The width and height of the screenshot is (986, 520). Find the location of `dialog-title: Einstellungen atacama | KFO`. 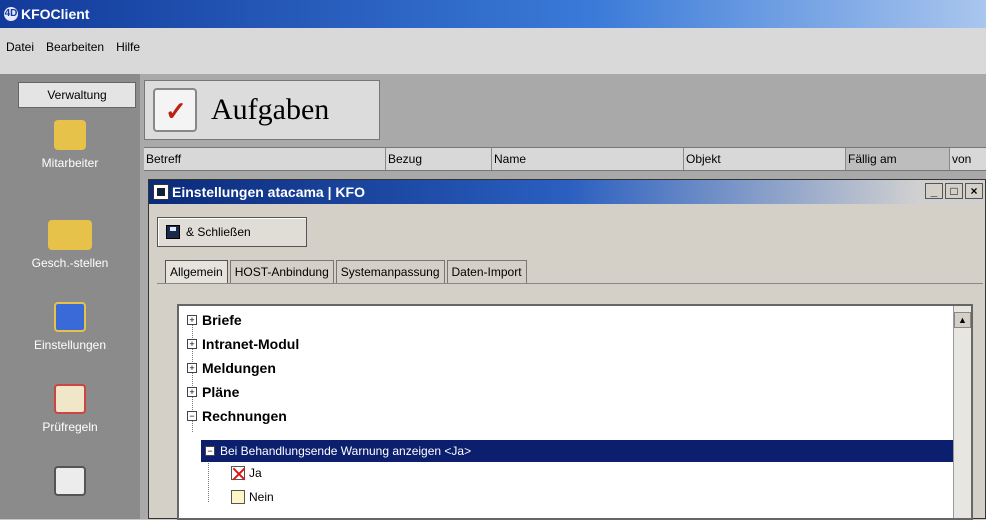

dialog-title: Einstellungen atacama | KFO is located at coordinates (268, 192).